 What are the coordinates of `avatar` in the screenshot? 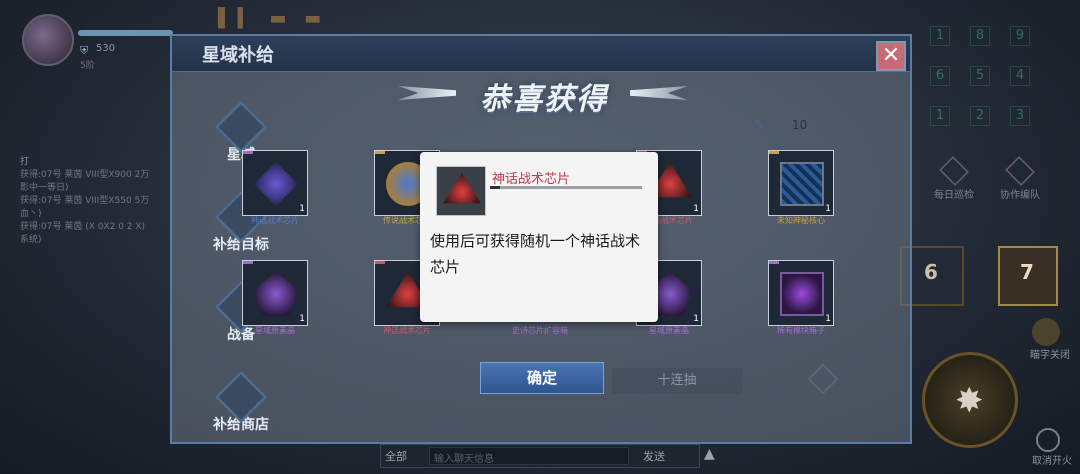 It's located at (48, 40).